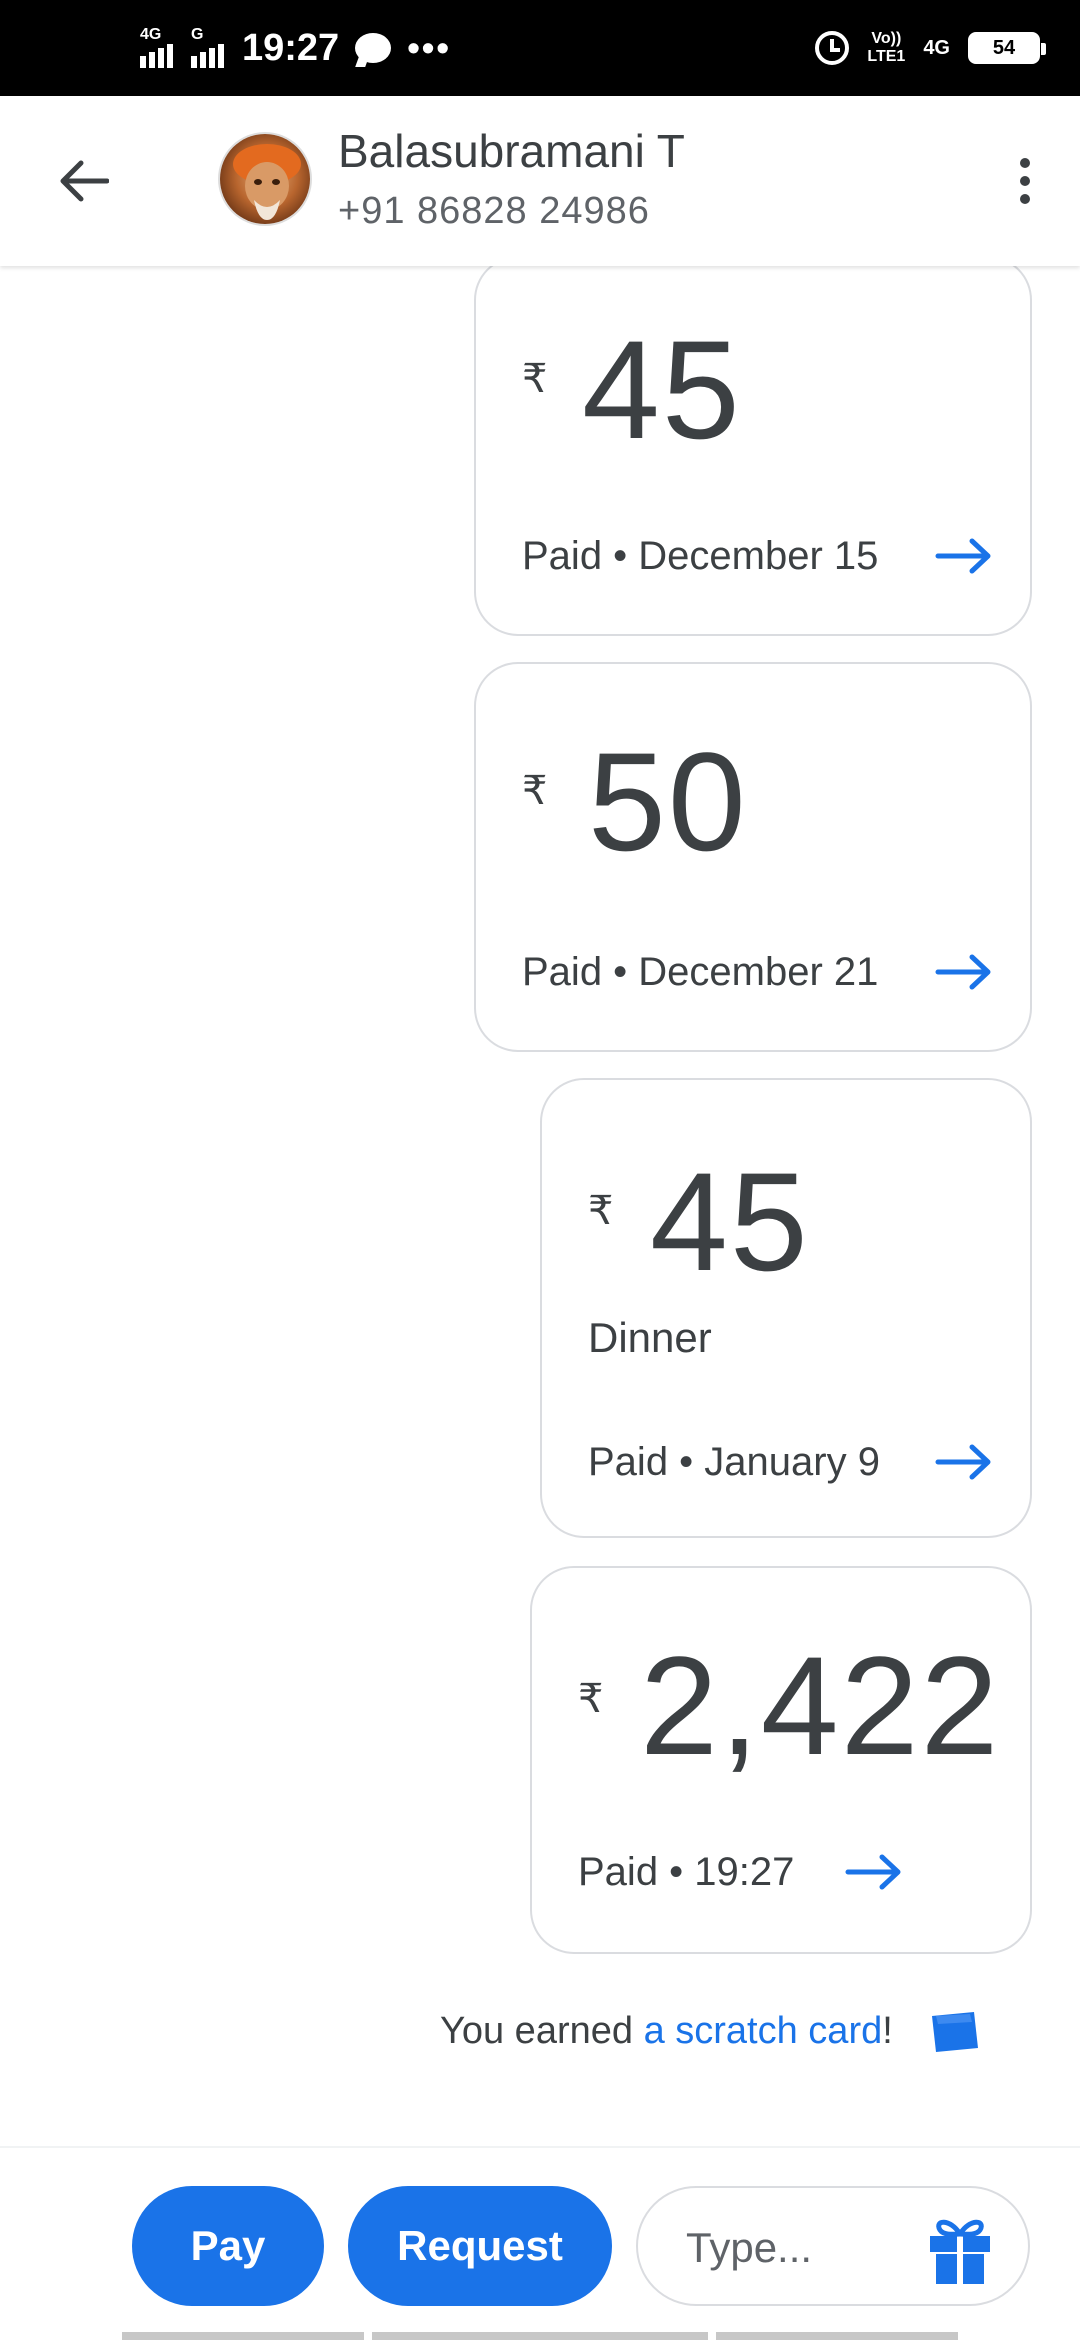  I want to click on transaction-card: ₹ 50 Paid • December 21, so click(753, 857).